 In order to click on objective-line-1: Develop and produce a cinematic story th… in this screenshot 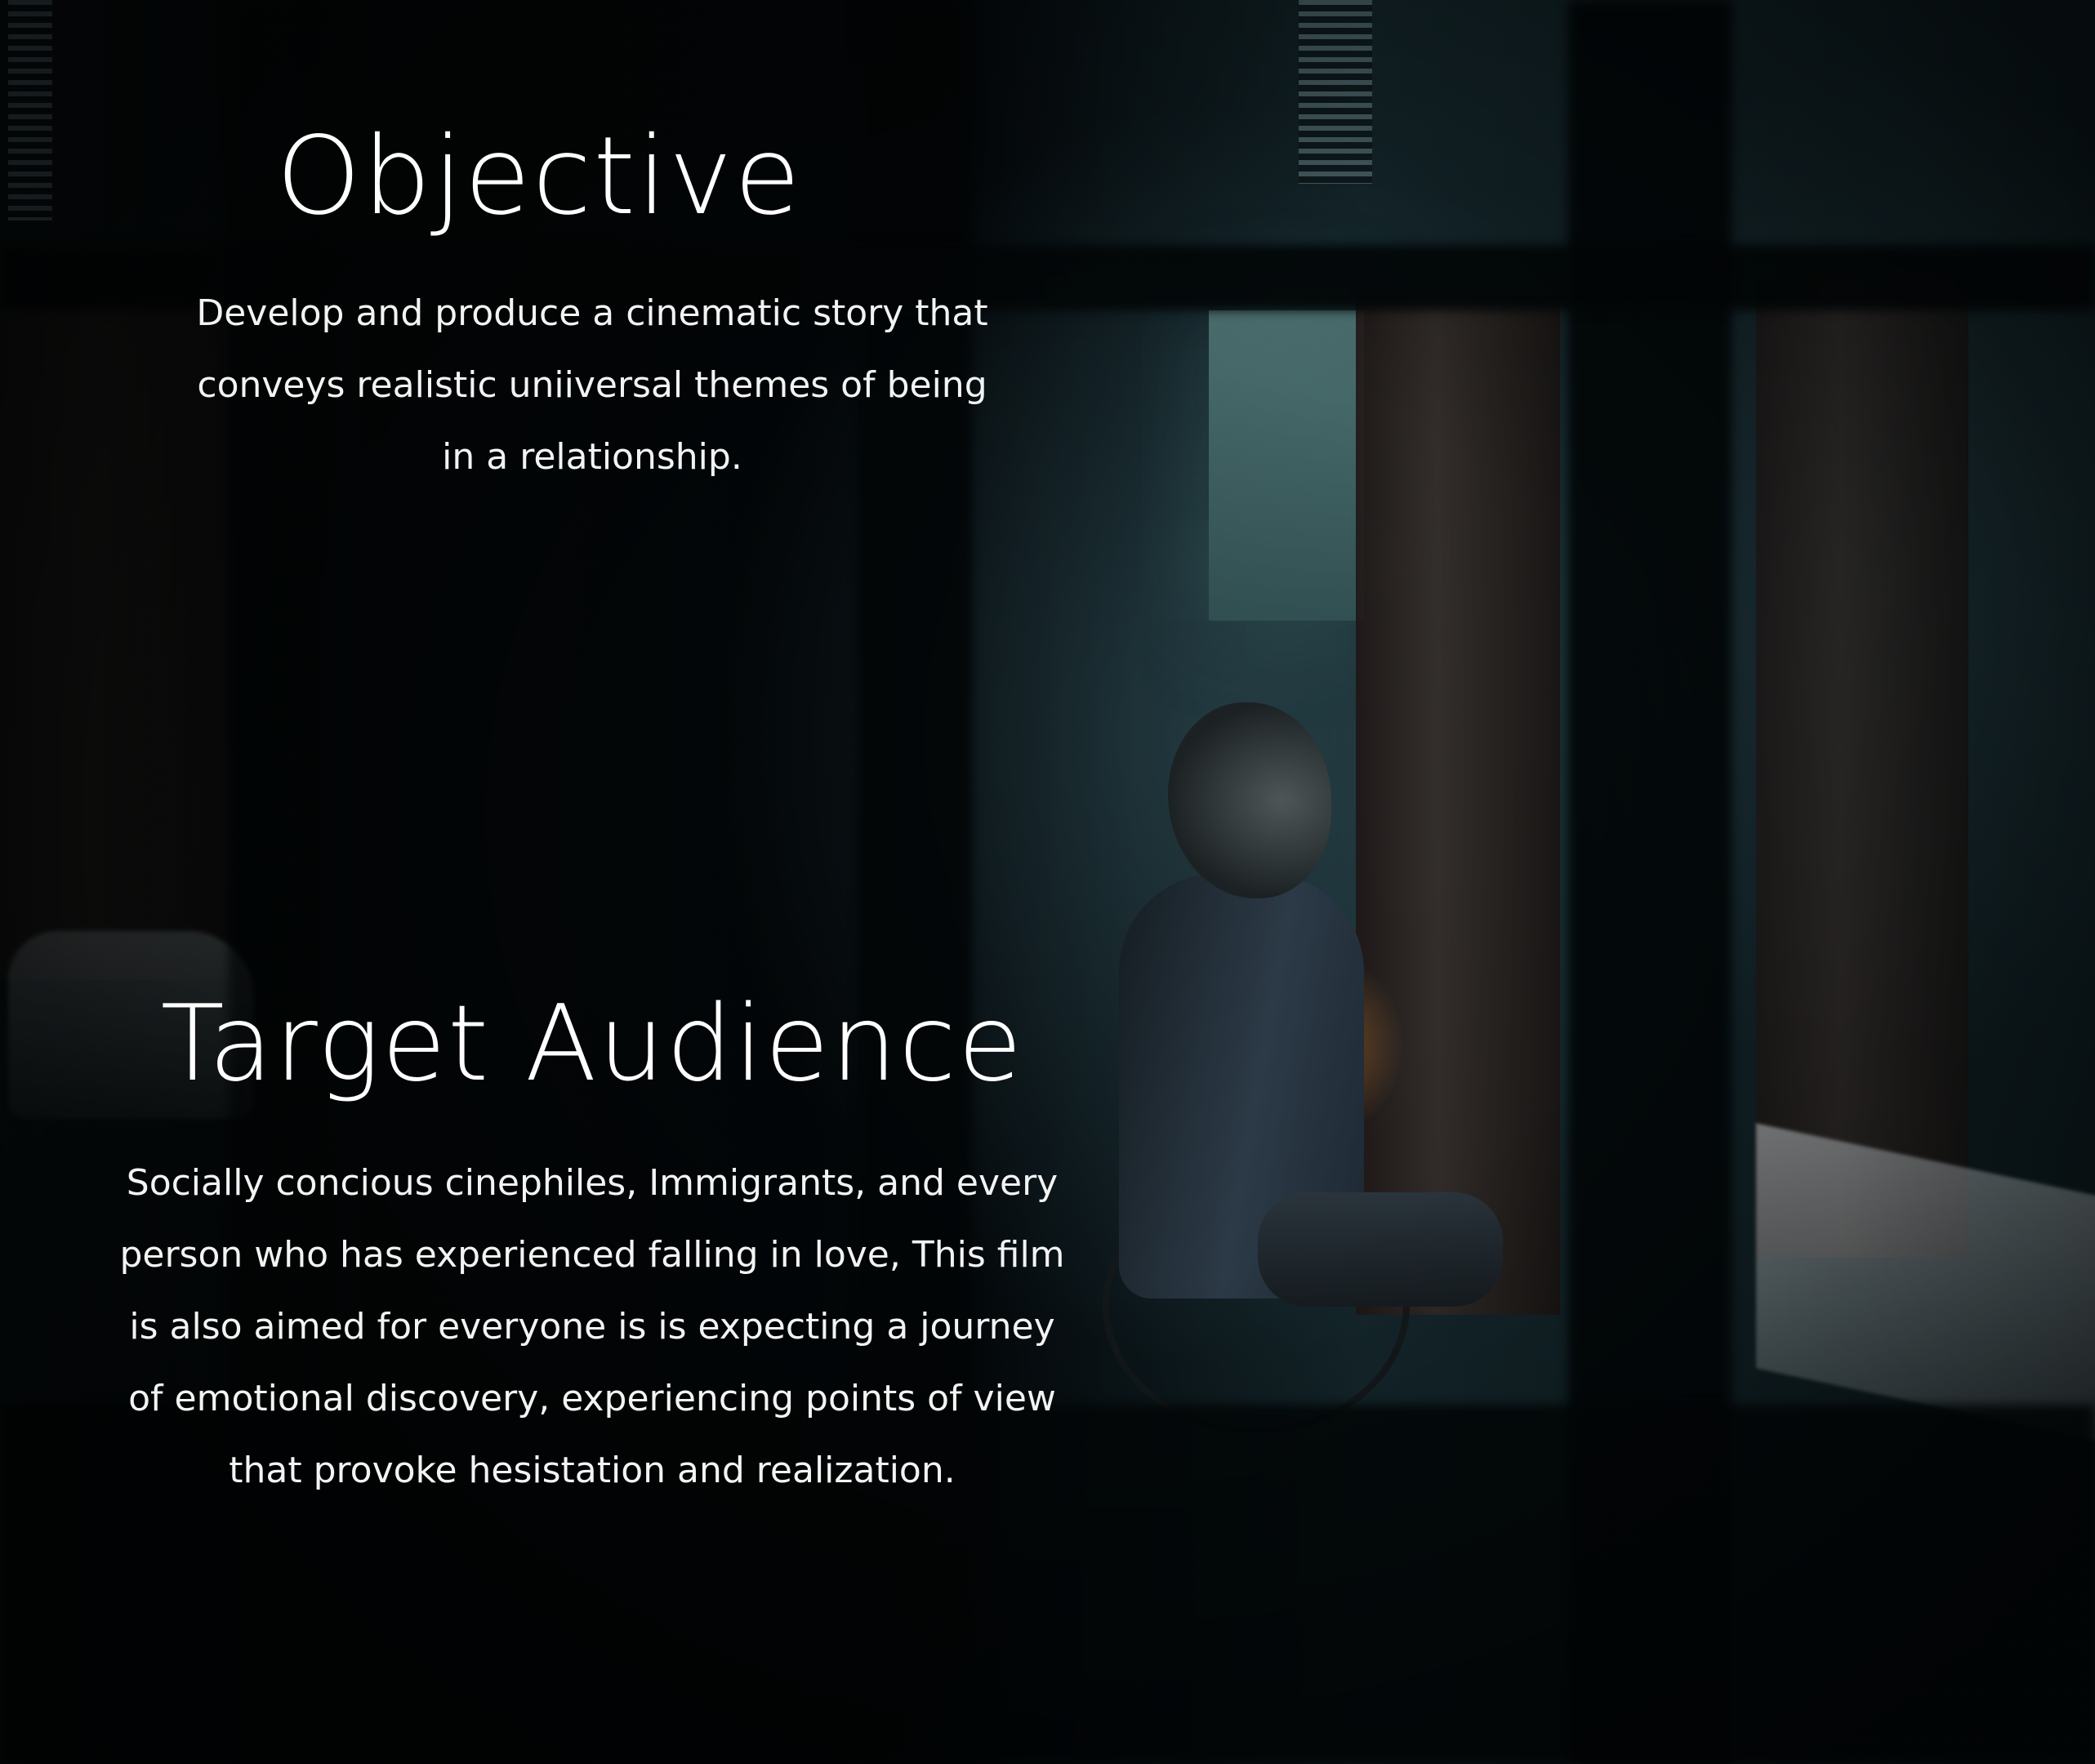, I will do `click(592, 313)`.